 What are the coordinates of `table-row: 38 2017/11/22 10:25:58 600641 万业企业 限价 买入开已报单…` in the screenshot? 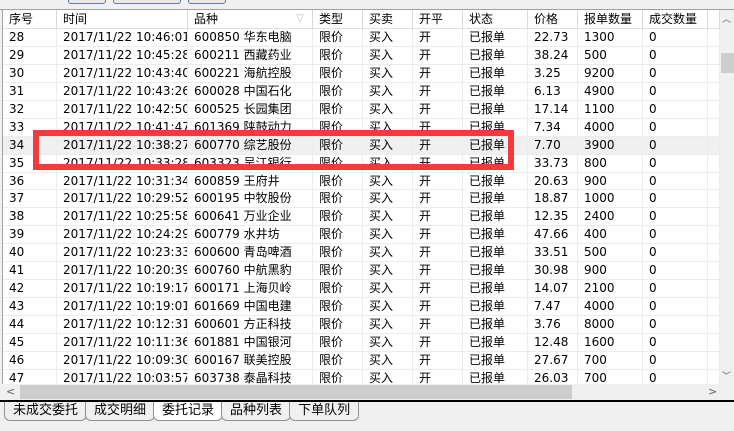 It's located at (361, 217).